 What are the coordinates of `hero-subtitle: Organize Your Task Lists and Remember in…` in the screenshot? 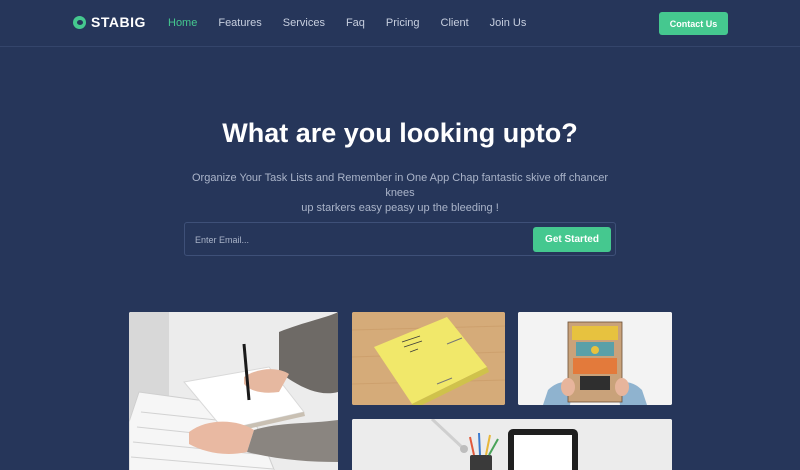 It's located at (400, 193).